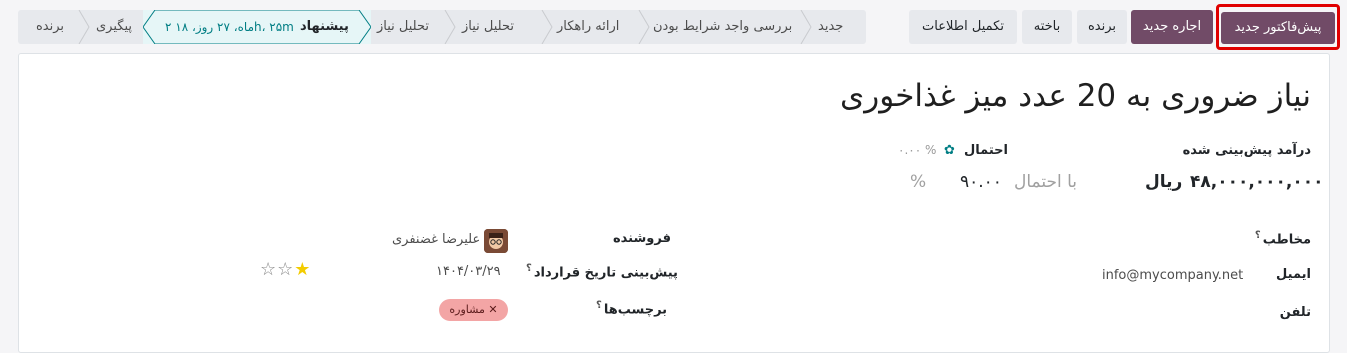  What do you see at coordinates (917, 150) in the screenshot?
I see `probability-auto: ۰.۰۰ %` at bounding box center [917, 150].